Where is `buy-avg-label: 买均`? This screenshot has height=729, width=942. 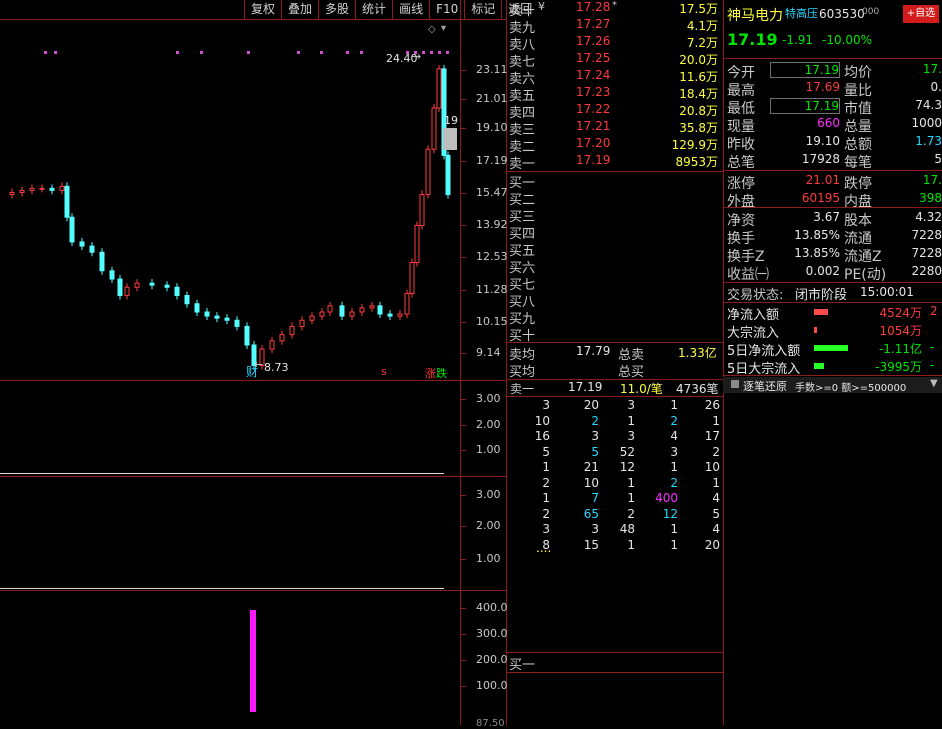 buy-avg-label: 买均 is located at coordinates (522, 372).